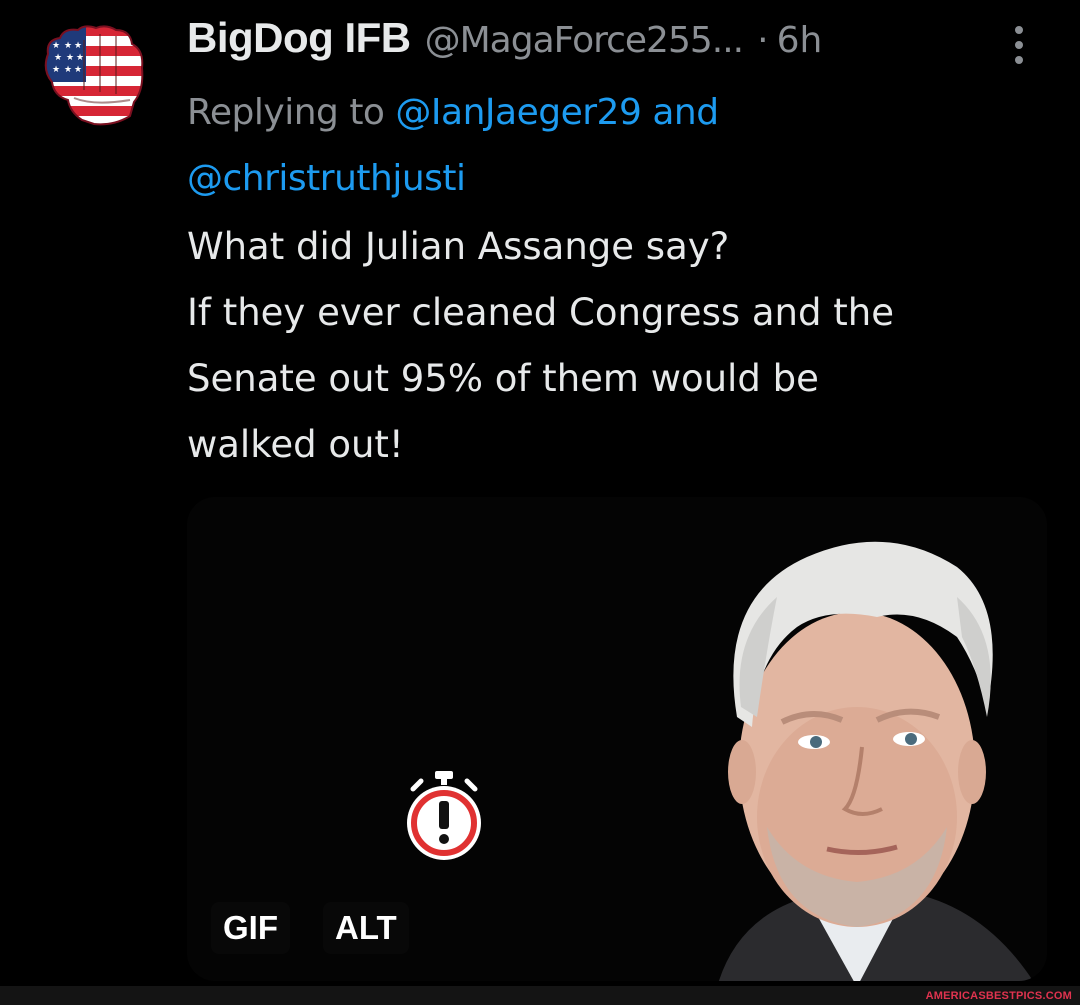 The height and width of the screenshot is (1005, 1080). Describe the element at coordinates (326, 178) in the screenshot. I see `mention-link-2: @christruthjusti` at that location.